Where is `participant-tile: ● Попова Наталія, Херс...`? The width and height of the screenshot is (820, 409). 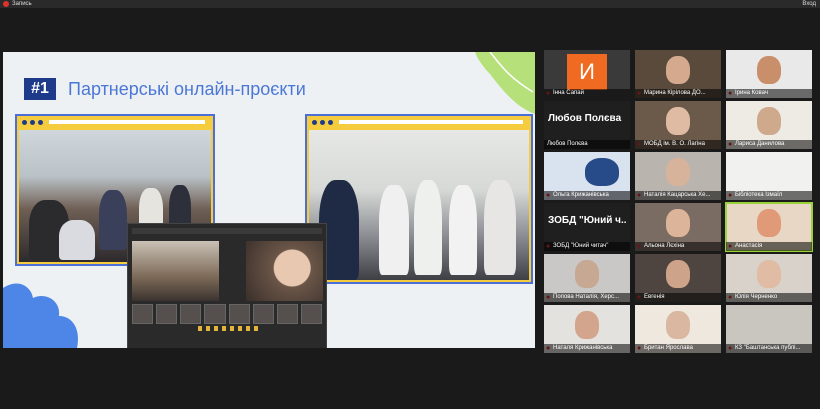 participant-tile: ● Попова Наталія, Херс... is located at coordinates (587, 278).